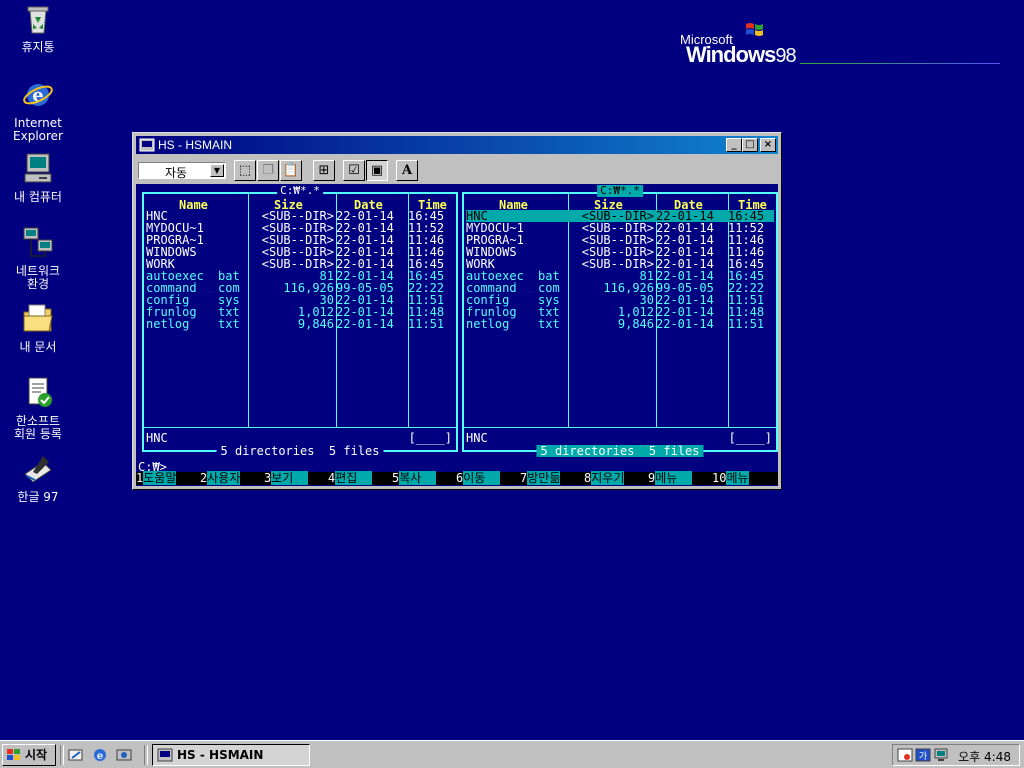 The width and height of the screenshot is (1024, 768). What do you see at coordinates (289, 478) in the screenshot?
I see `fkey-label: 보기` at bounding box center [289, 478].